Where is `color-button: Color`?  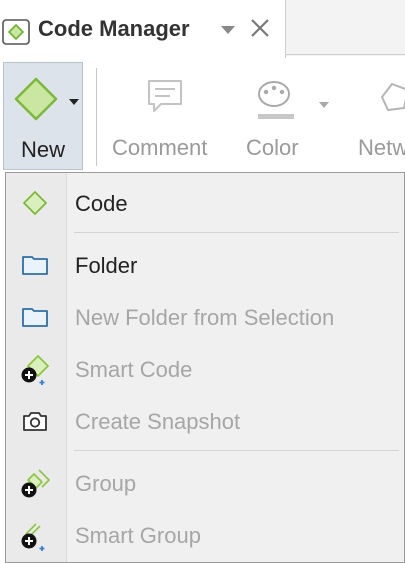 color-button: Color is located at coordinates (290, 114).